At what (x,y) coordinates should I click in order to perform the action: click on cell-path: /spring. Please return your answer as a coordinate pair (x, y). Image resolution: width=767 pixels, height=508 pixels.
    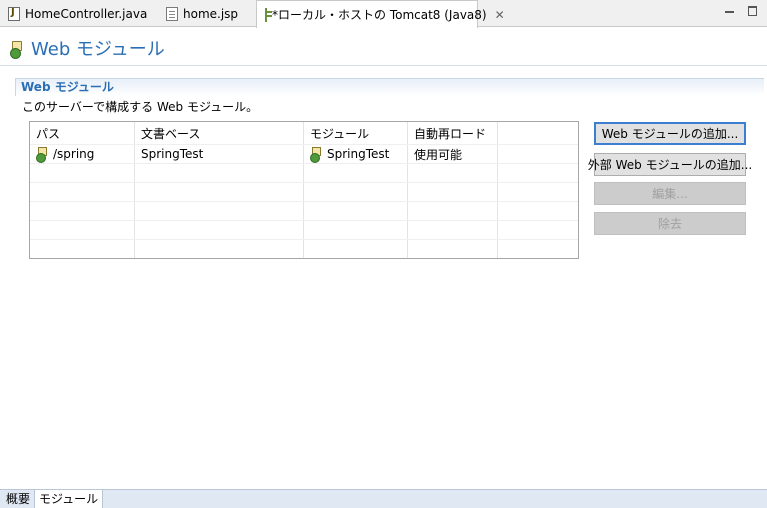
    Looking at the image, I should click on (82, 154).